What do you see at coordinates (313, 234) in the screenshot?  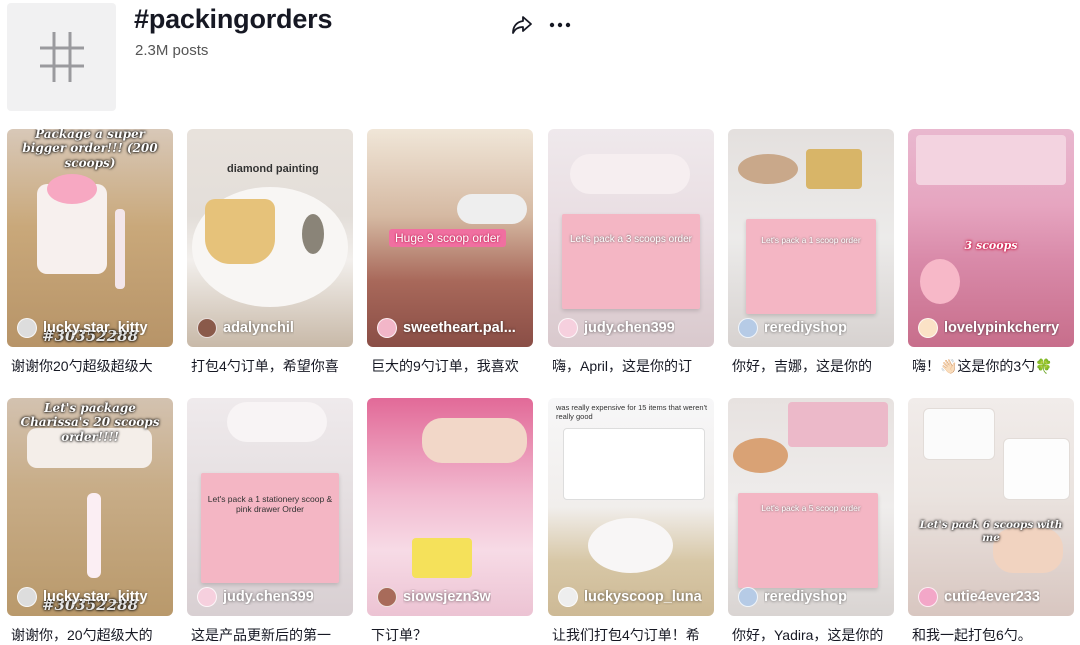 I see `scoop-image` at bounding box center [313, 234].